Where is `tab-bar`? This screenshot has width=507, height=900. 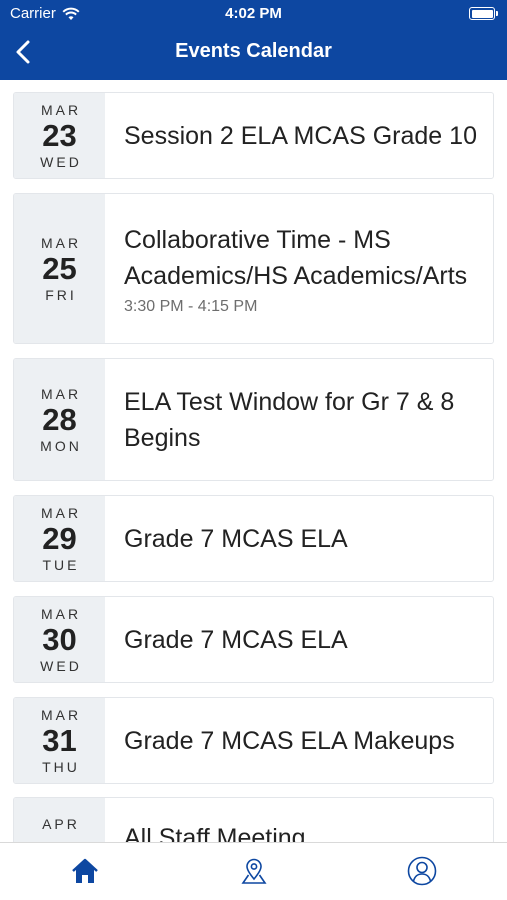 tab-bar is located at coordinates (253, 871).